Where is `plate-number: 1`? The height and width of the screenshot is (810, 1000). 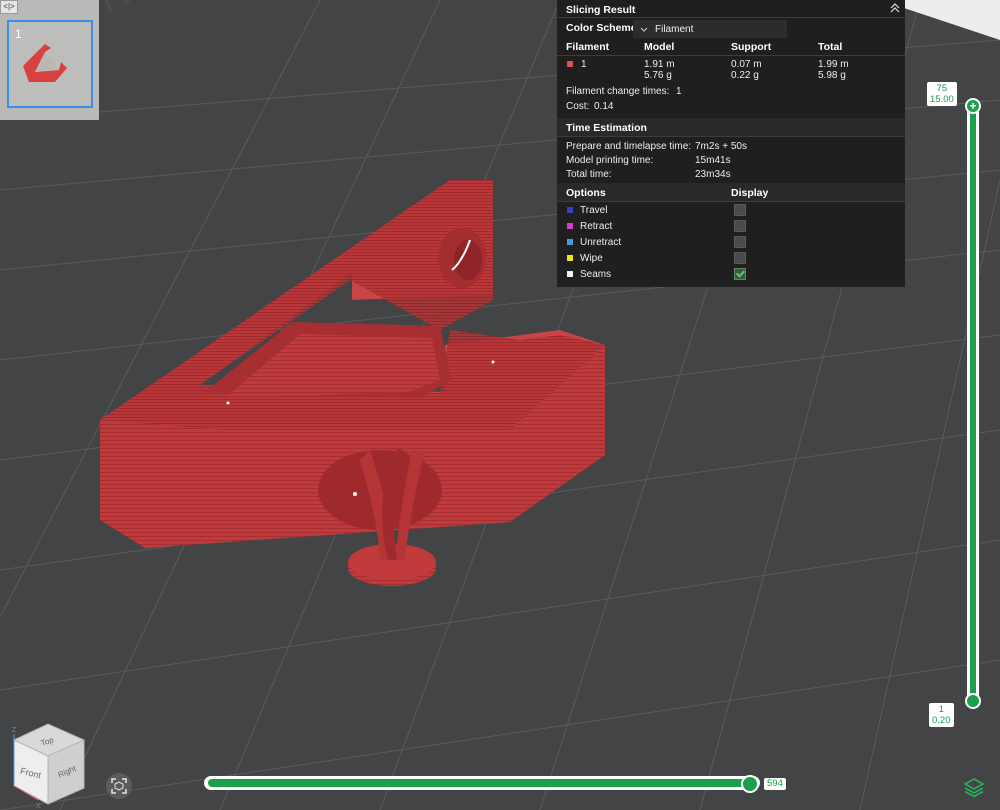 plate-number: 1 is located at coordinates (18, 34).